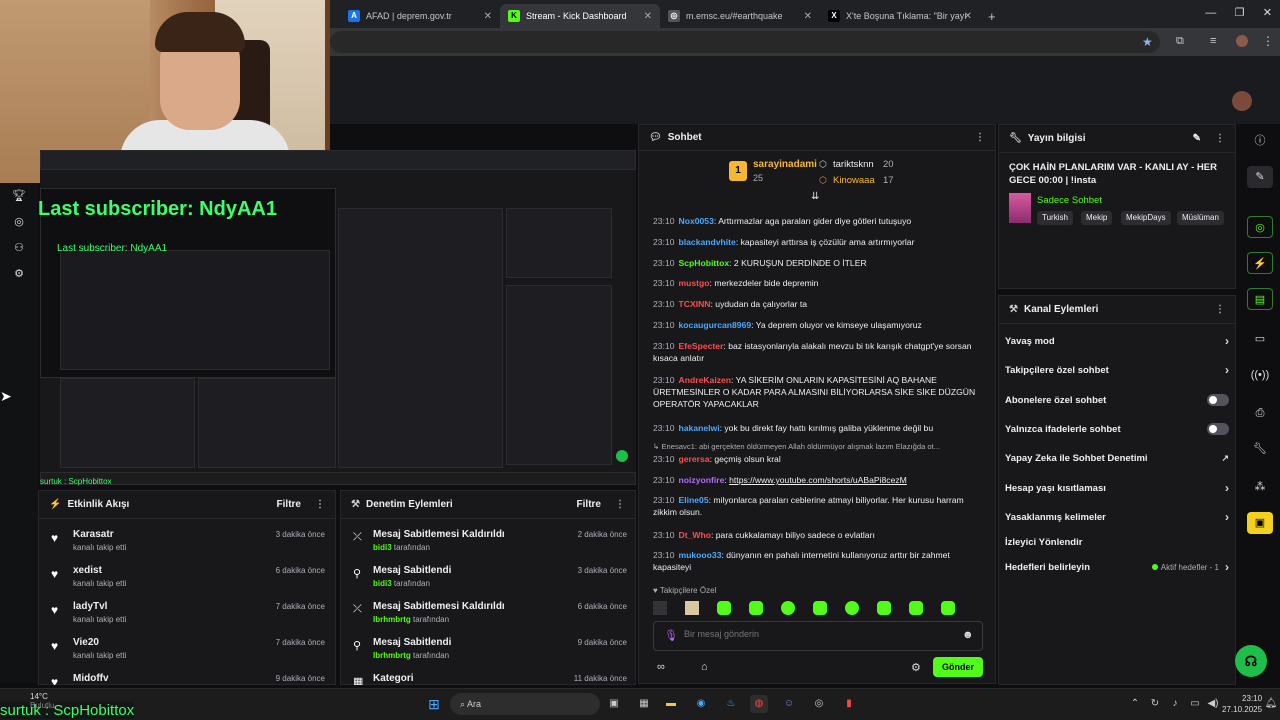 This screenshot has width=1280, height=720. I want to click on leader-name: Kinowaaa, so click(854, 180).